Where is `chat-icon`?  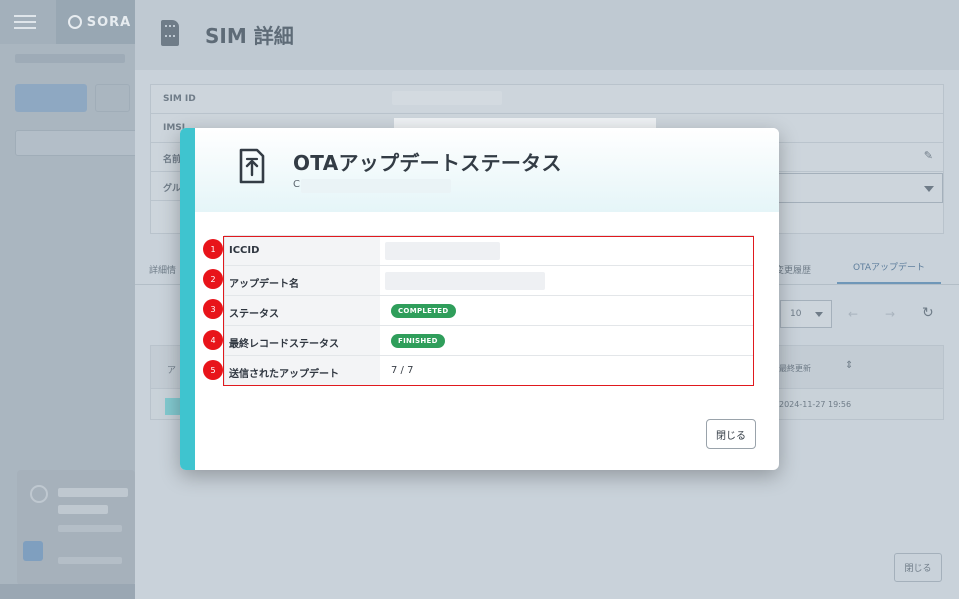 chat-icon is located at coordinates (33, 551).